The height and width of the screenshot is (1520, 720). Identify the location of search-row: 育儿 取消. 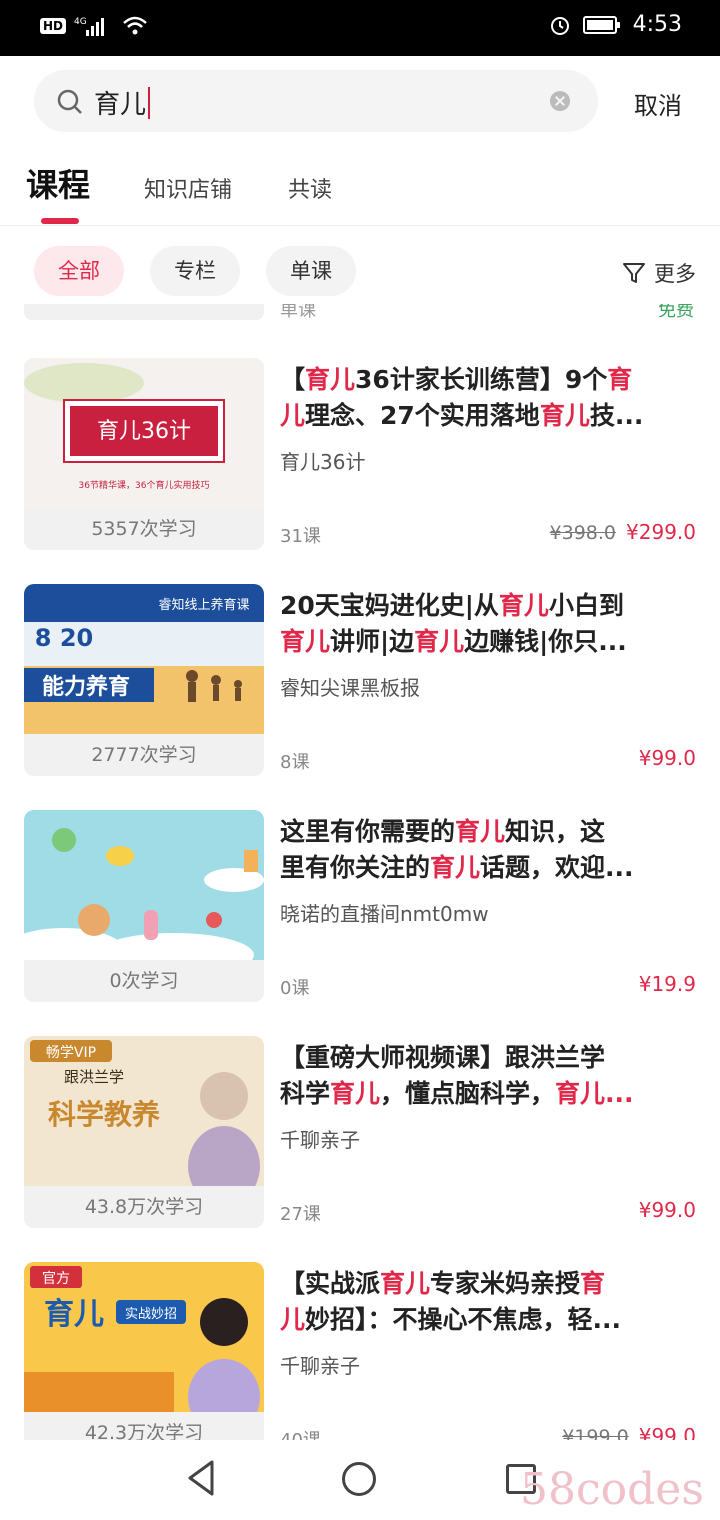
(360, 102).